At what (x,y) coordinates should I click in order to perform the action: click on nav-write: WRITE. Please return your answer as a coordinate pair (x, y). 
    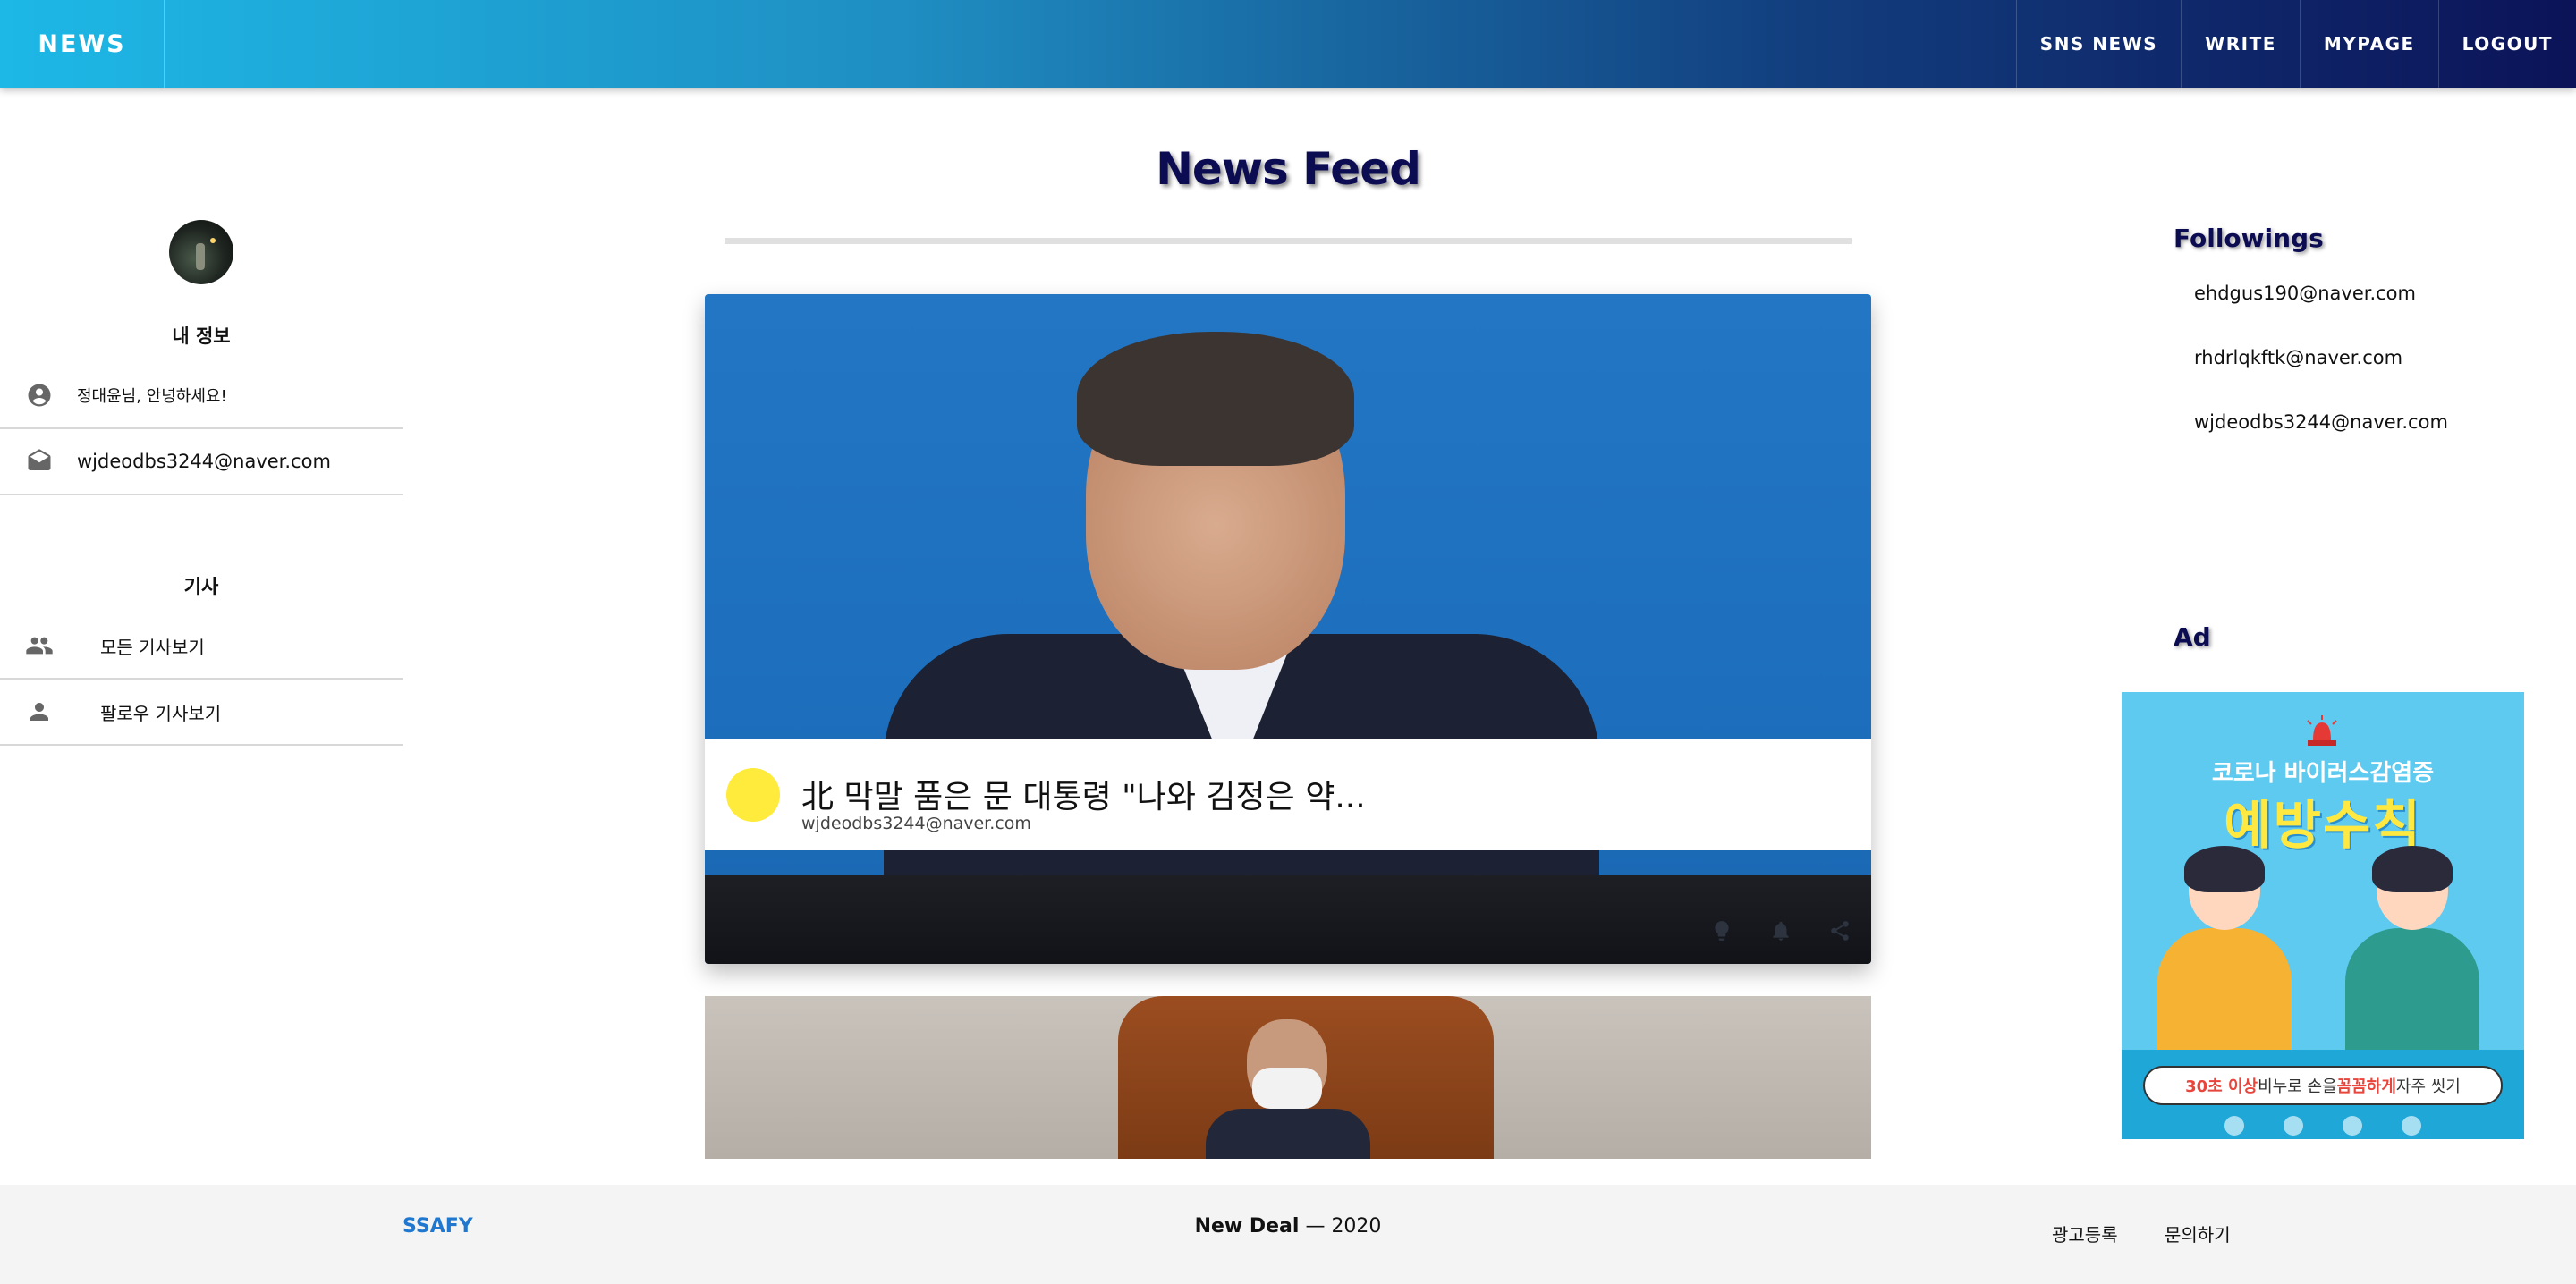
    Looking at the image, I should click on (2240, 44).